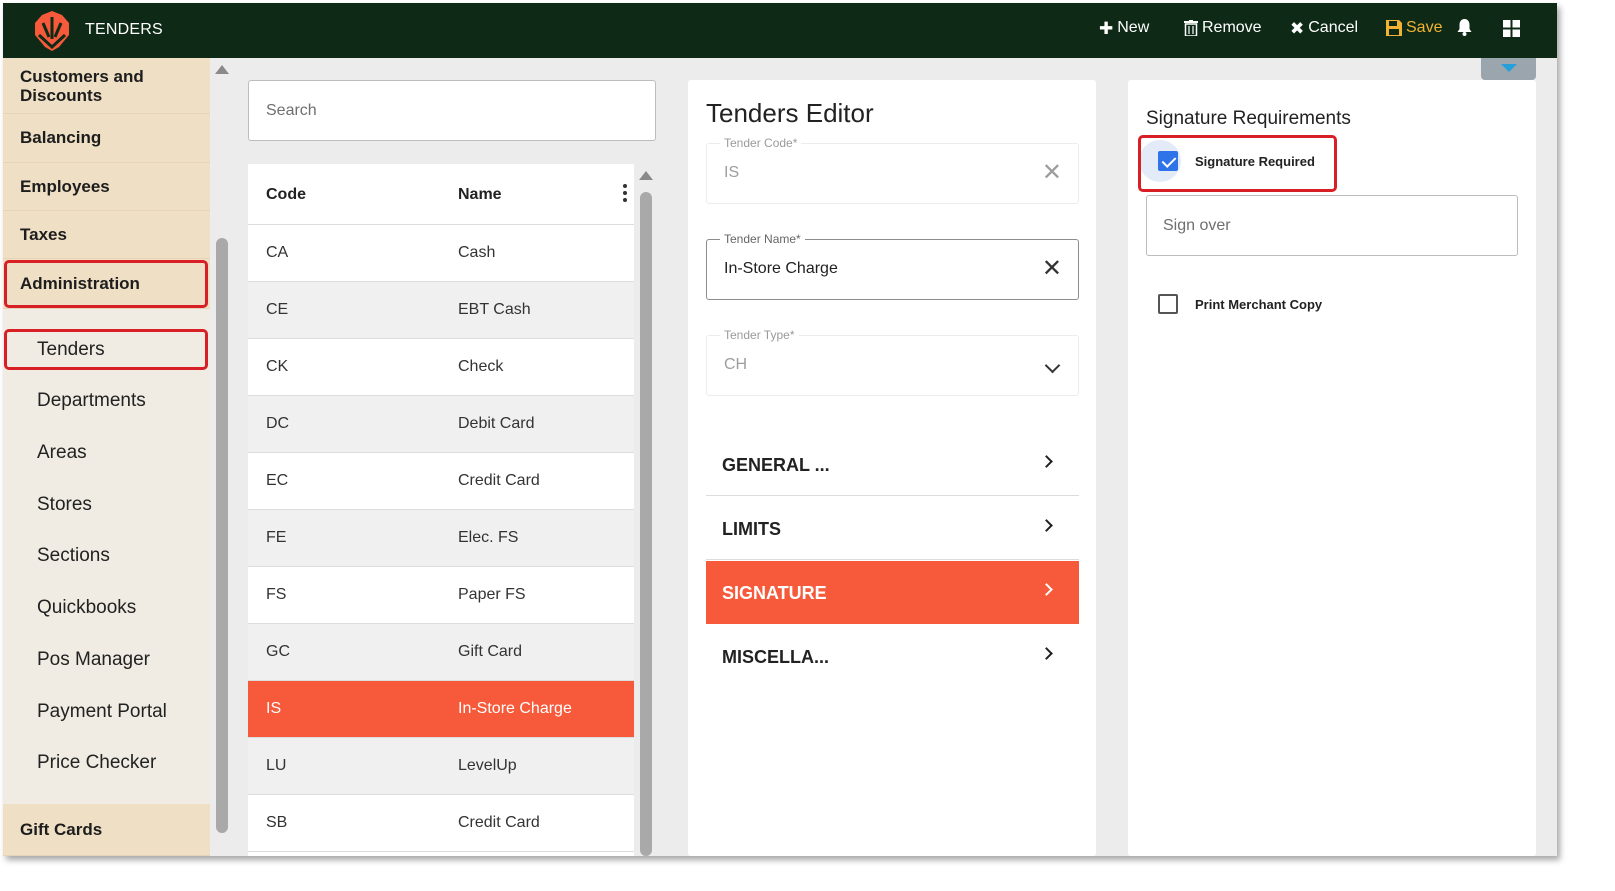 This screenshot has width=1615, height=891. I want to click on new-button-label: New, so click(1133, 27).